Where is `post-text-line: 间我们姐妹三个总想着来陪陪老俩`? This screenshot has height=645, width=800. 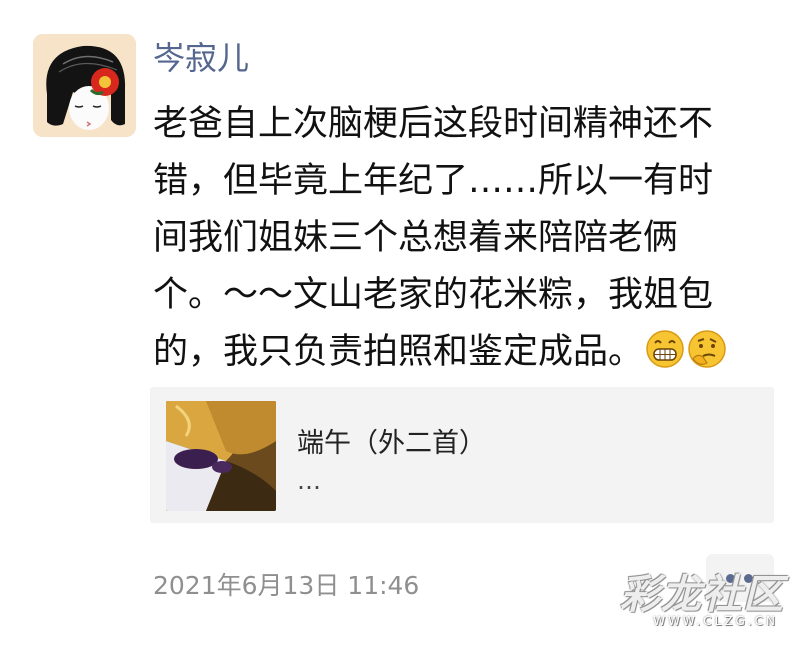 post-text-line: 间我们姐妹三个总想着来陪陪老俩 is located at coordinates (416, 238).